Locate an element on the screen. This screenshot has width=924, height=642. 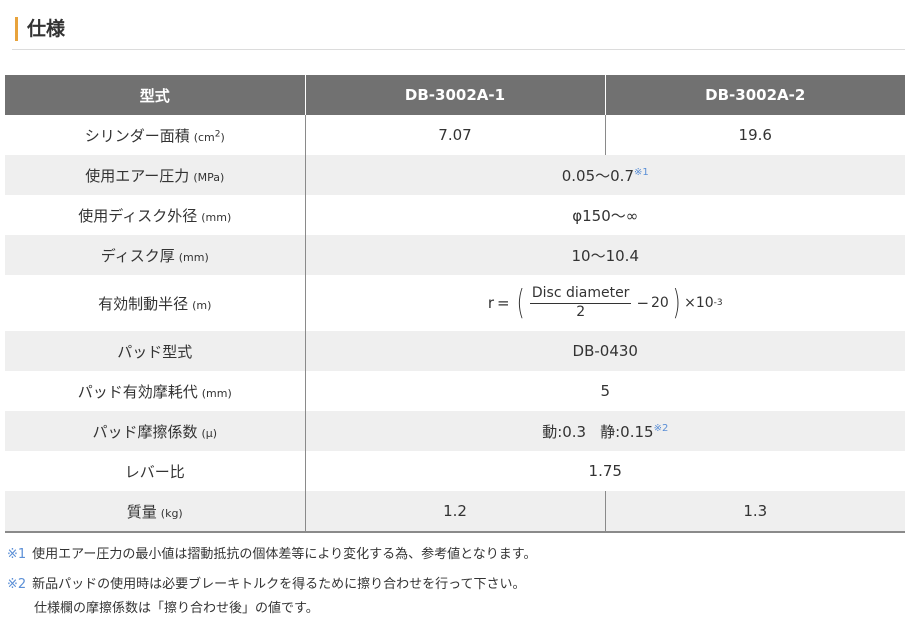
row-pad-model: パッド型式 DB-0430 is located at coordinates (455, 351).